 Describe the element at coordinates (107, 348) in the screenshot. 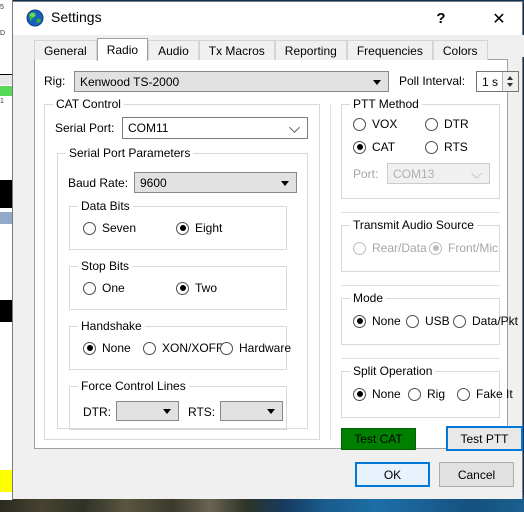

I see `radio-handshake-none: None` at that location.